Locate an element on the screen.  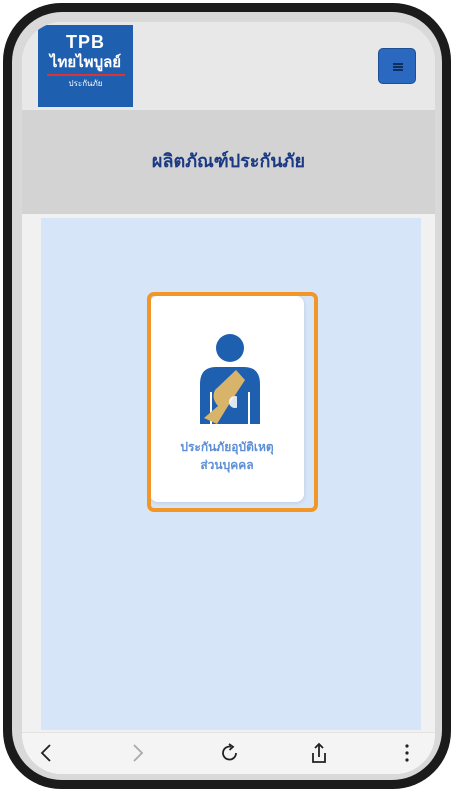
hamburger-menu-icon is located at coordinates (397, 66).